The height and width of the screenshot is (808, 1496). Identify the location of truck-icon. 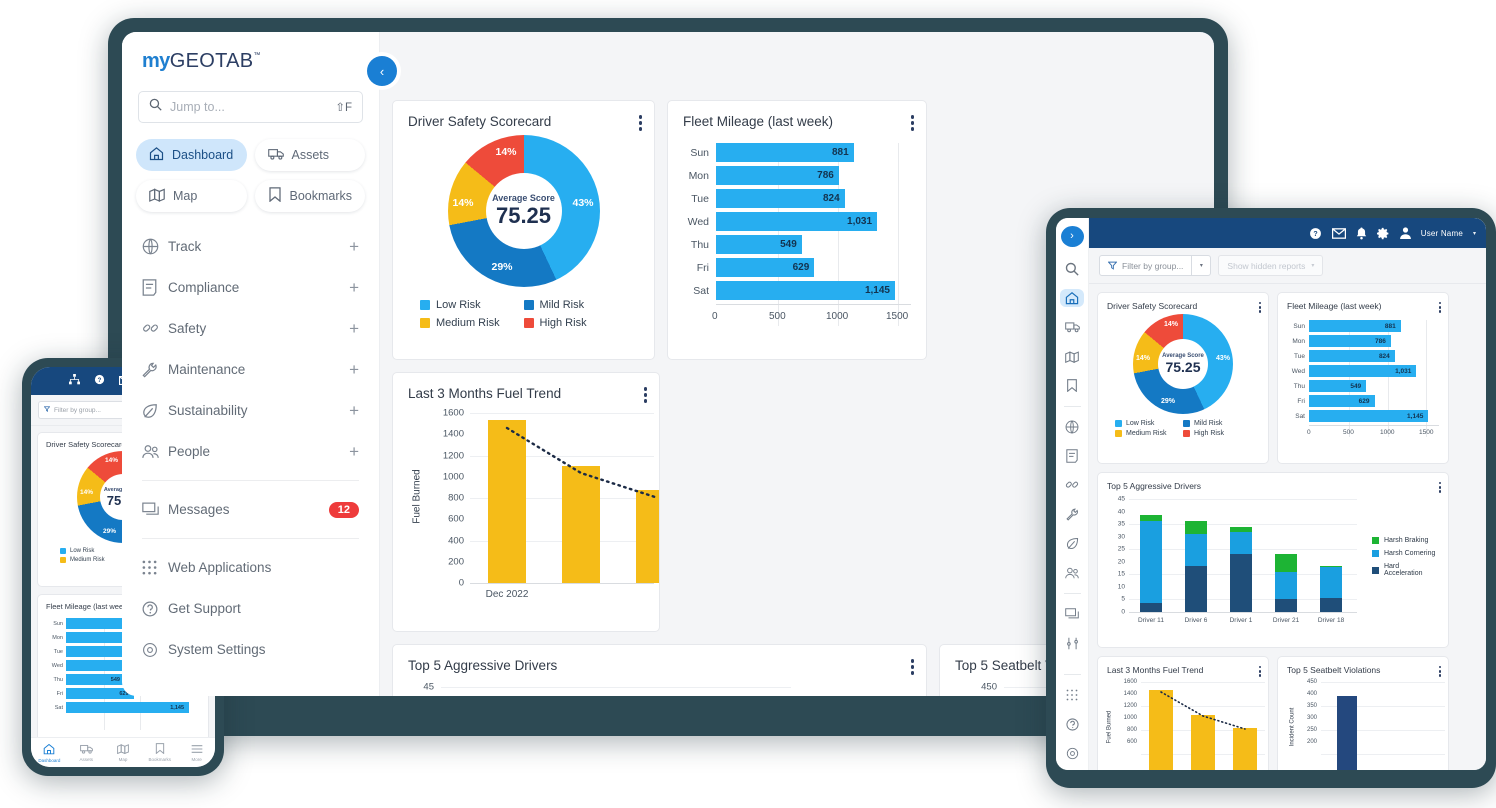
(1072, 327).